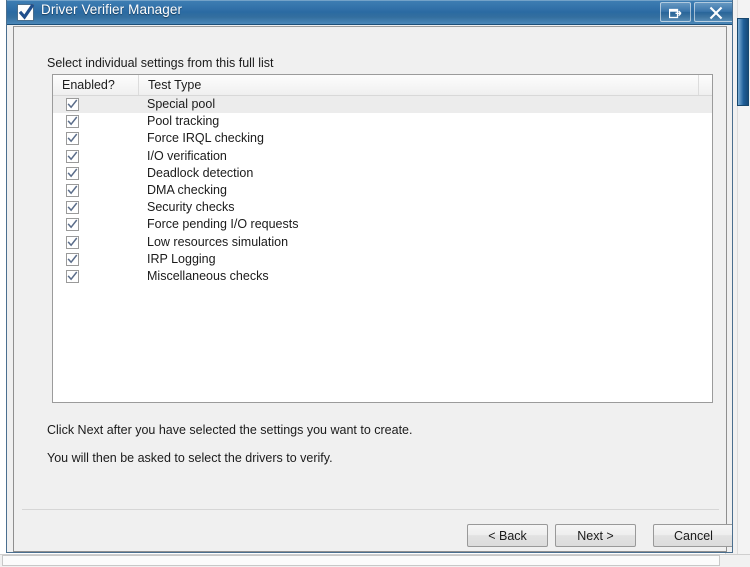 The image size is (750, 567). Describe the element at coordinates (382, 259) in the screenshot. I see `table-row: IRP Logging` at that location.